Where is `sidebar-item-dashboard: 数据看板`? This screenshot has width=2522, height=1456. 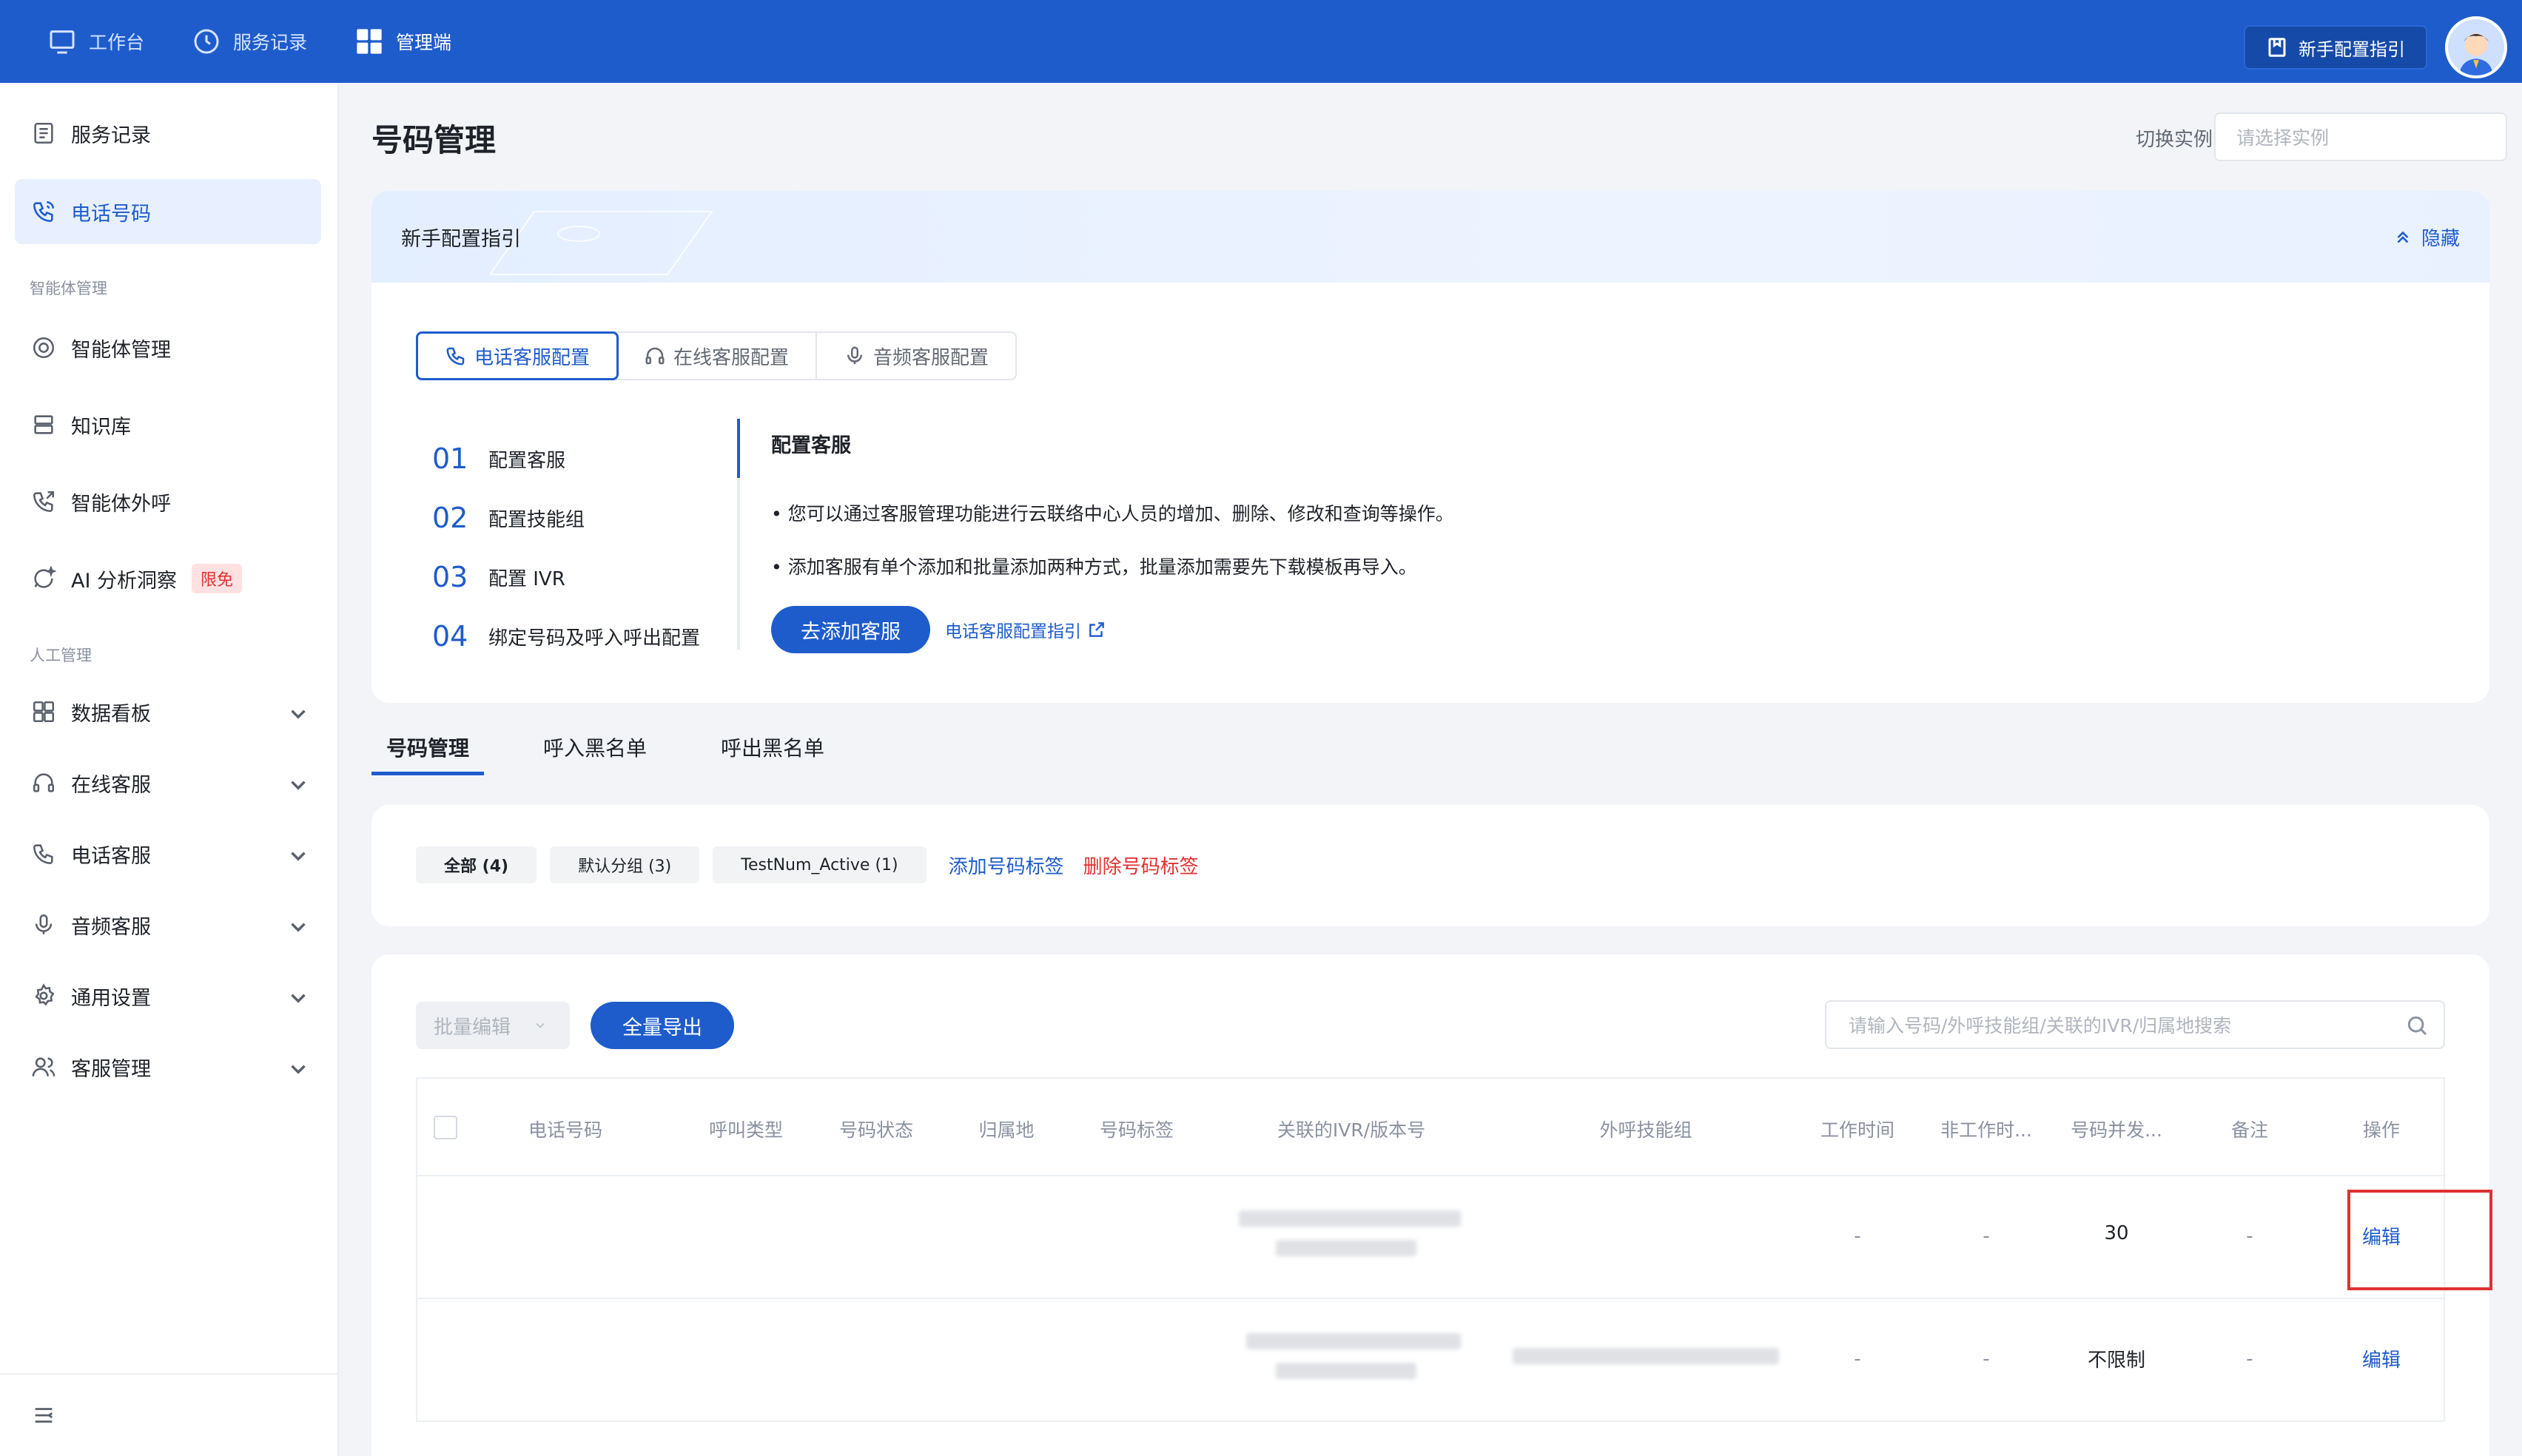
sidebar-item-dashboard: 数据看板 is located at coordinates (168, 712).